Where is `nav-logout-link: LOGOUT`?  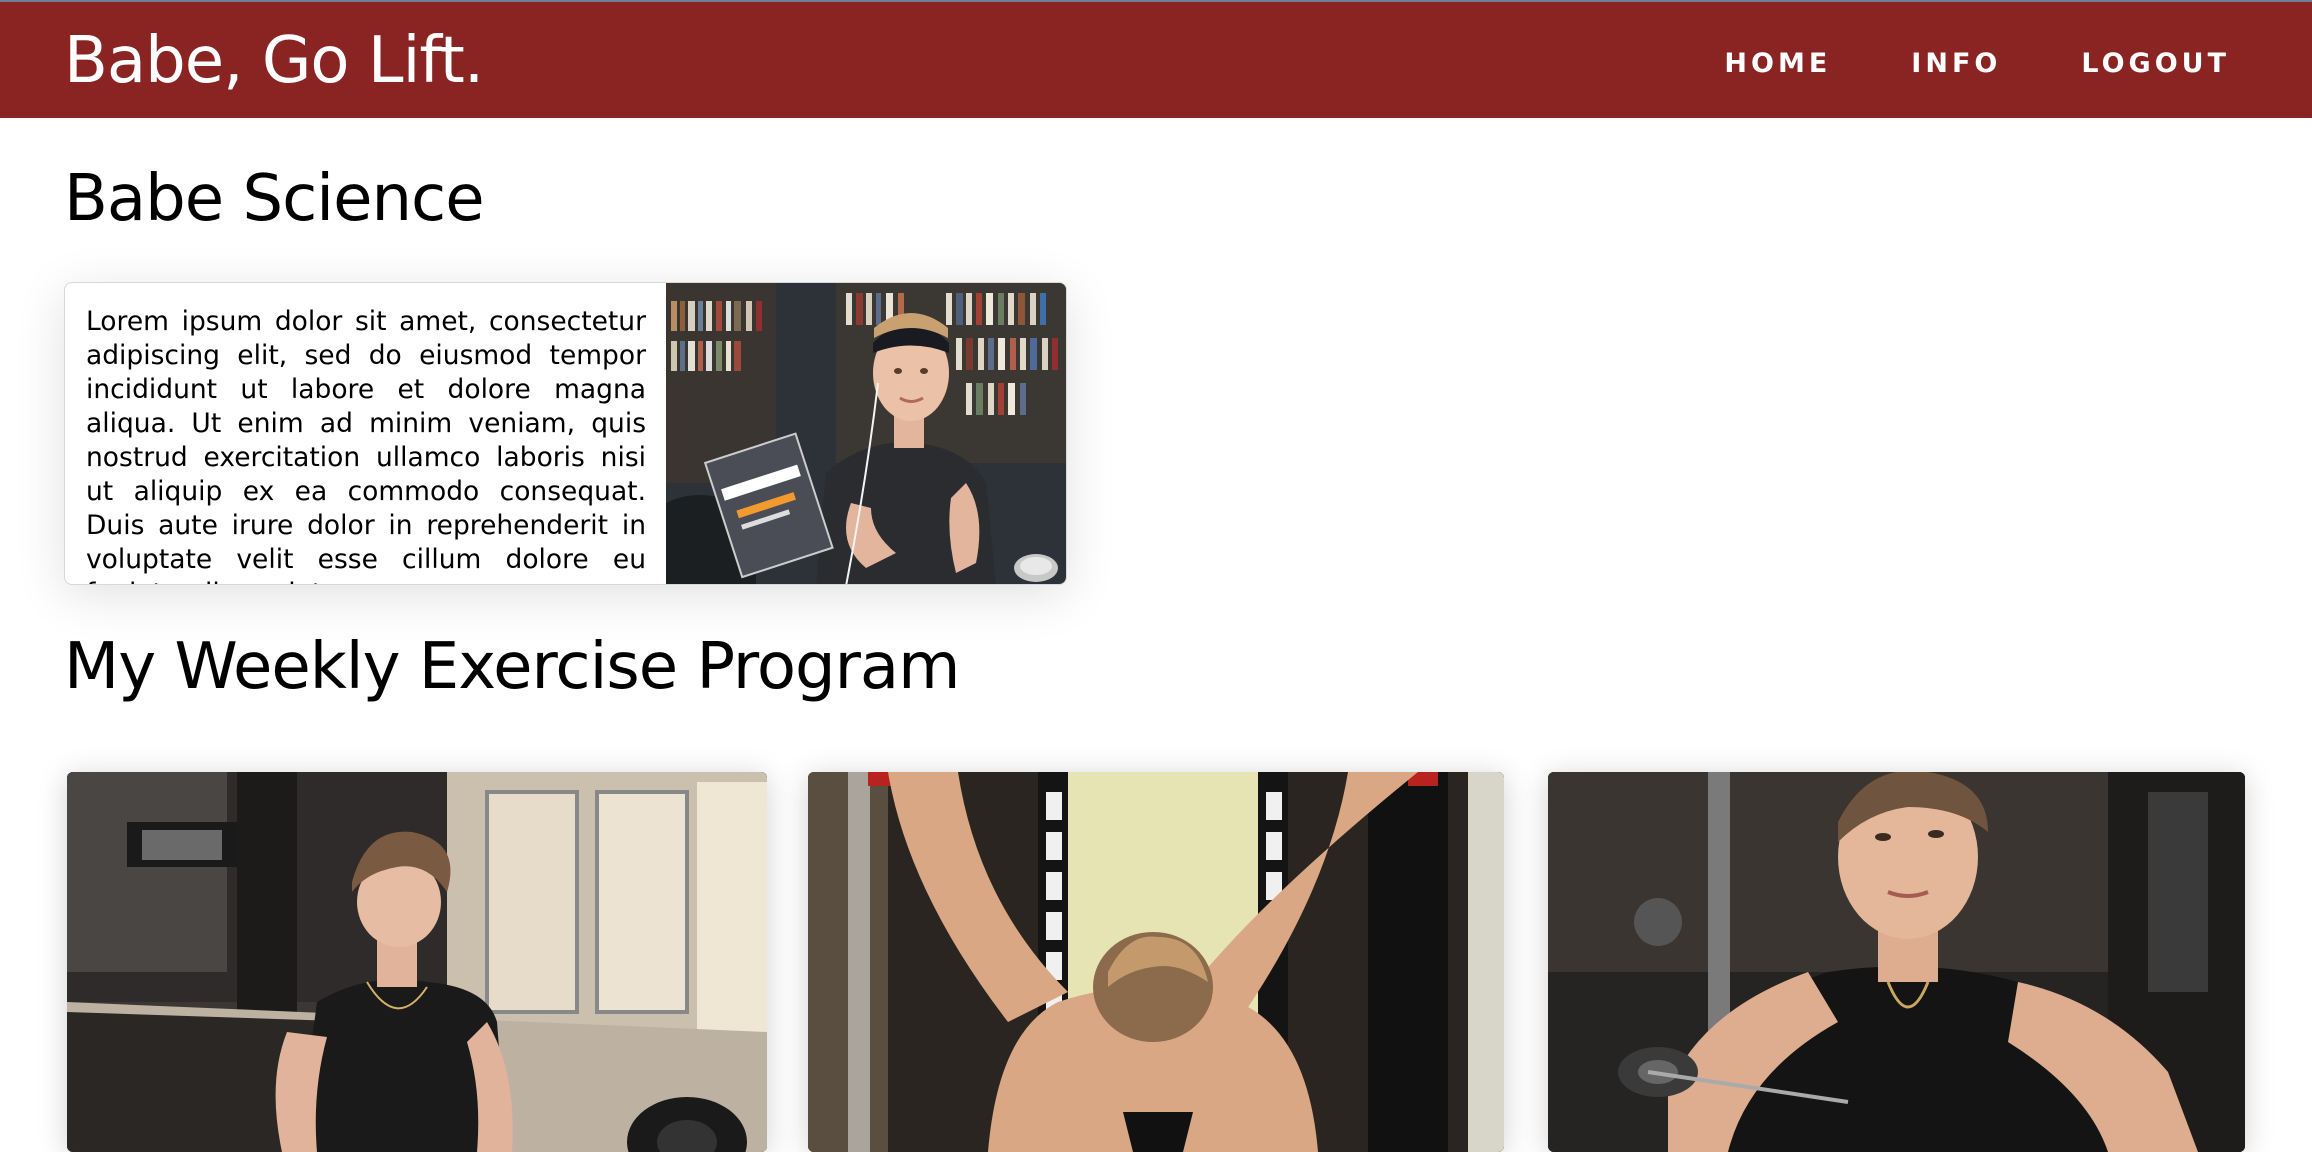 nav-logout-link: LOGOUT is located at coordinates (2155, 64).